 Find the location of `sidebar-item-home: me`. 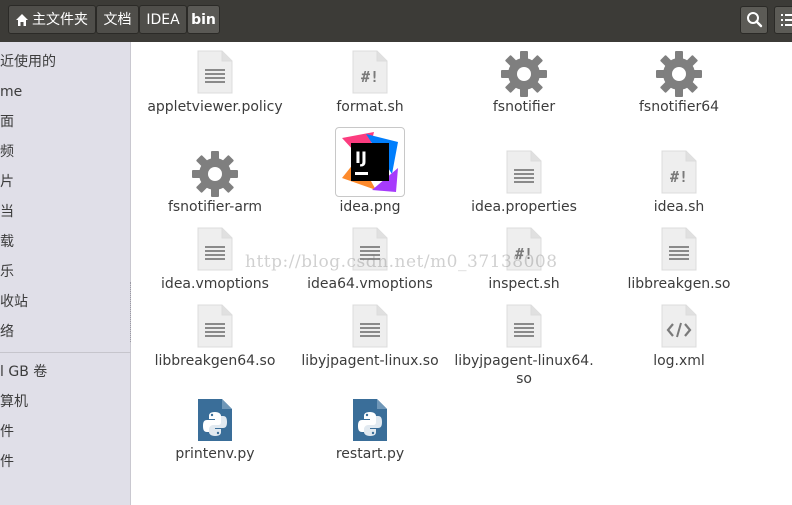

sidebar-item-home: me is located at coordinates (11, 92).